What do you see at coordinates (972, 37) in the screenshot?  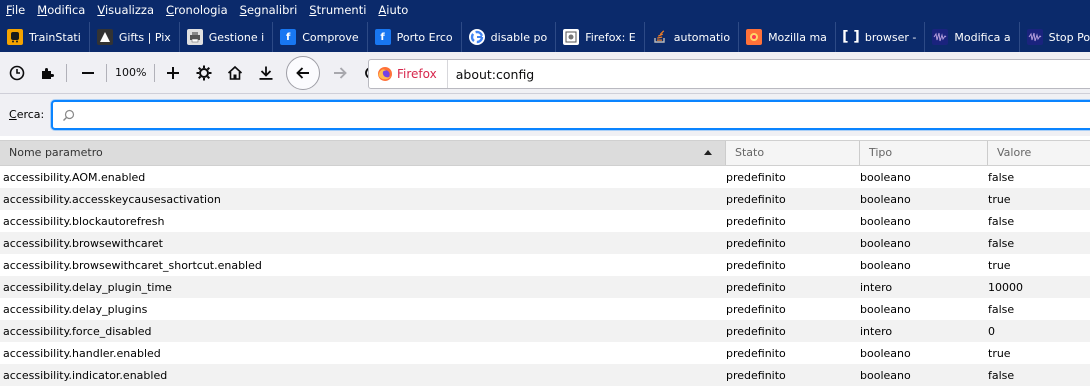 I see `bookmark-modifica-a: Modifica a` at bounding box center [972, 37].